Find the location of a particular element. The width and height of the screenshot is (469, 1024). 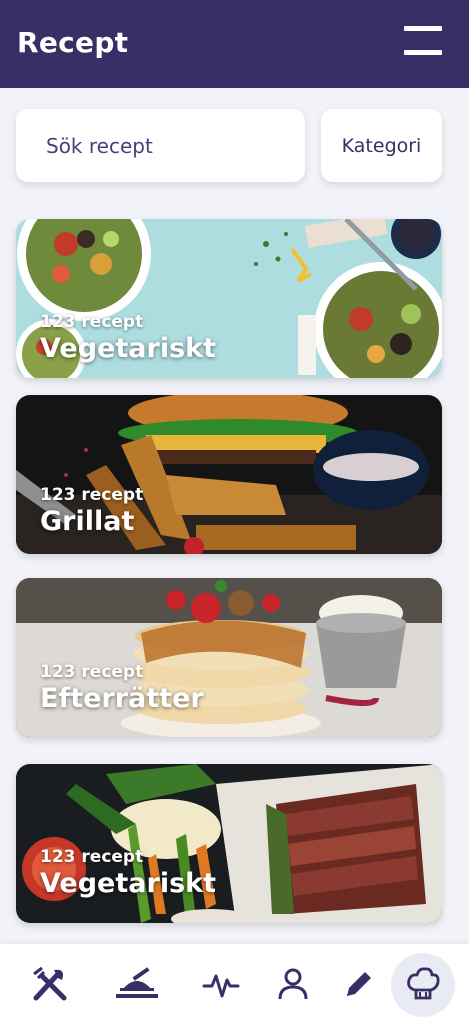

utensils-icon is located at coordinates (50, 983).